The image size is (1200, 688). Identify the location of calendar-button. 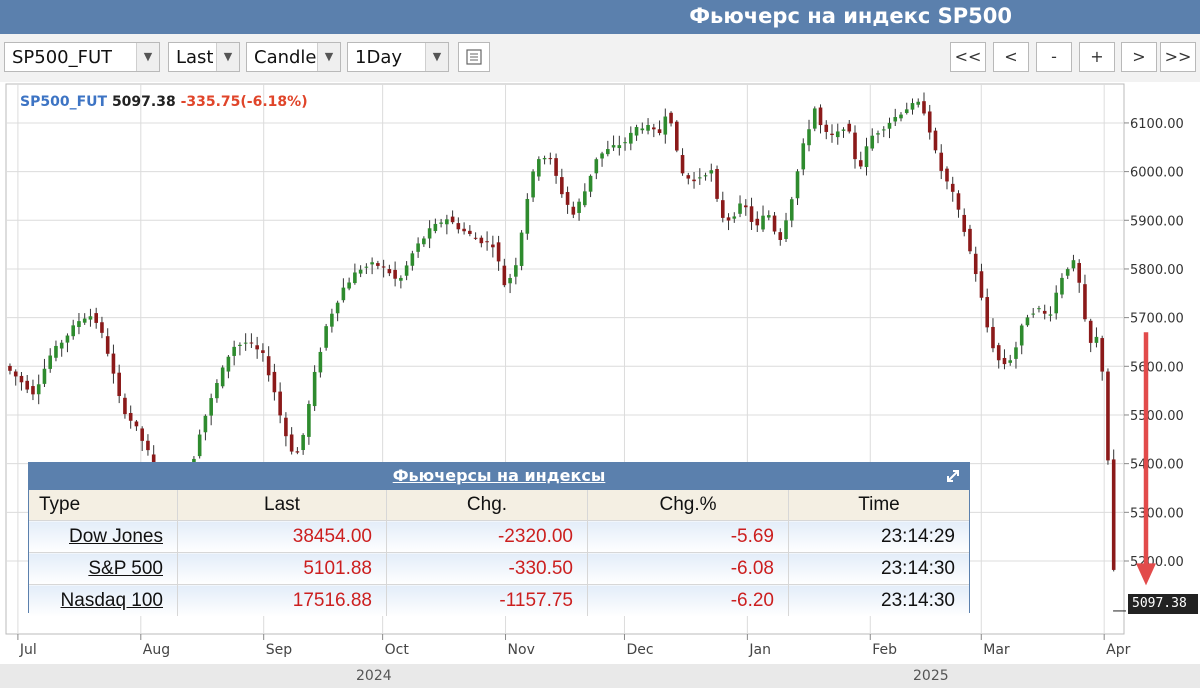
(474, 57).